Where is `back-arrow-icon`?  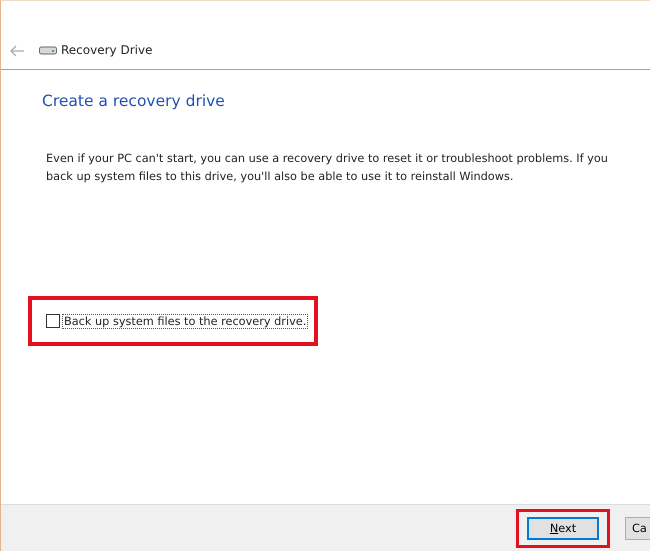 back-arrow-icon is located at coordinates (17, 51).